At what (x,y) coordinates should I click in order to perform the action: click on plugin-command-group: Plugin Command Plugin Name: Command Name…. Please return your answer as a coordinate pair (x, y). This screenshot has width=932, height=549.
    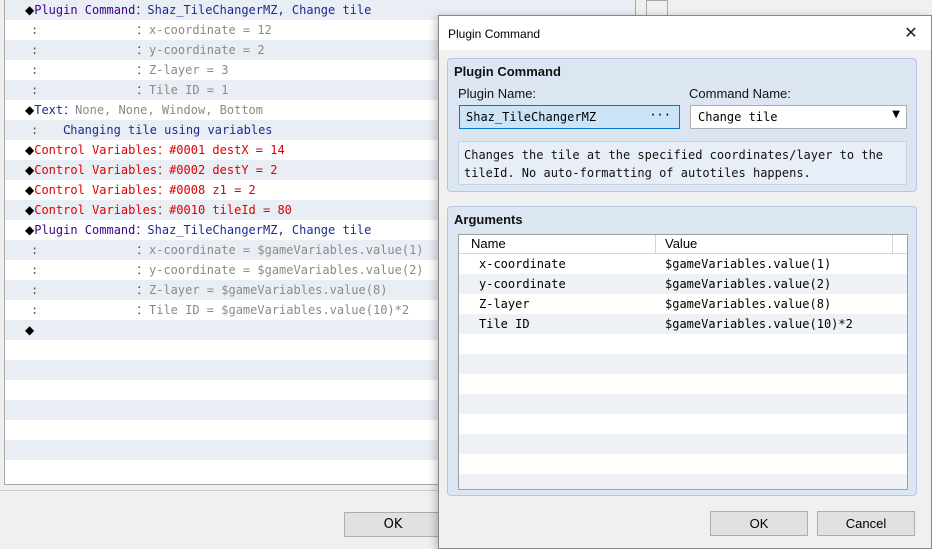
    Looking at the image, I should click on (682, 125).